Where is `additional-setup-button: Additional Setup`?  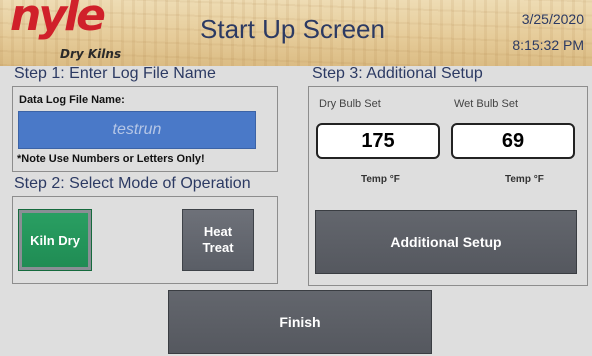
additional-setup-button: Additional Setup is located at coordinates (446, 242).